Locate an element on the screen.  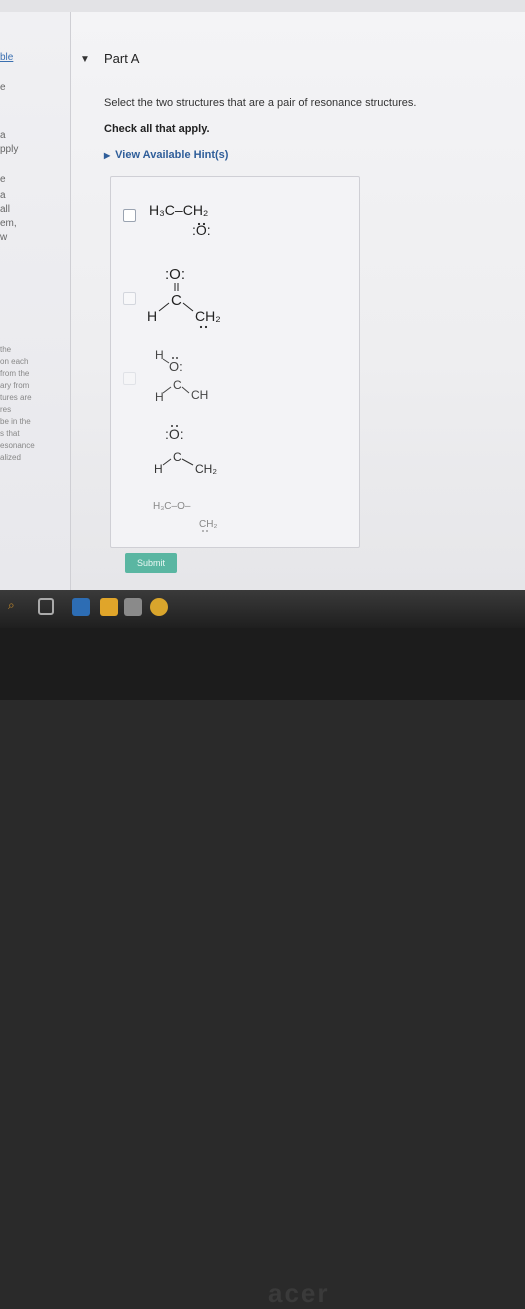
structure-3-ch: CH is located at coordinates (199, 395).